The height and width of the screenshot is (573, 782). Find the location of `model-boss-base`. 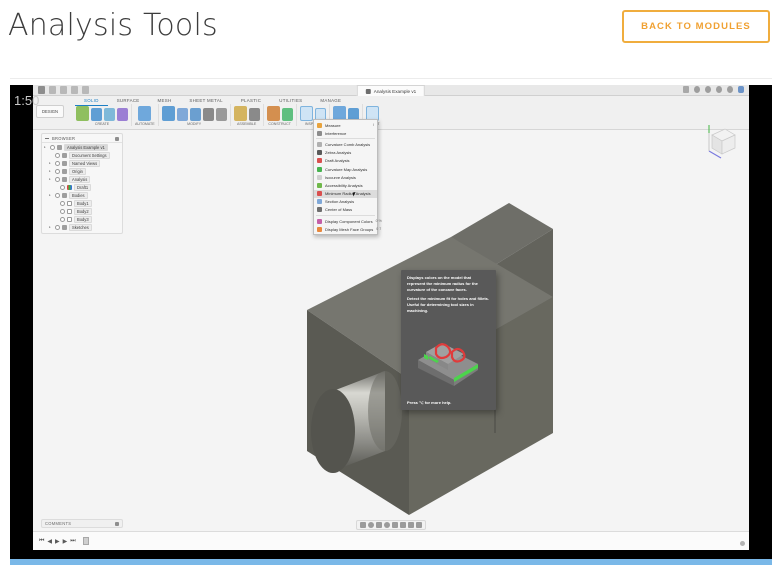

model-boss-base is located at coordinates (385, 411).